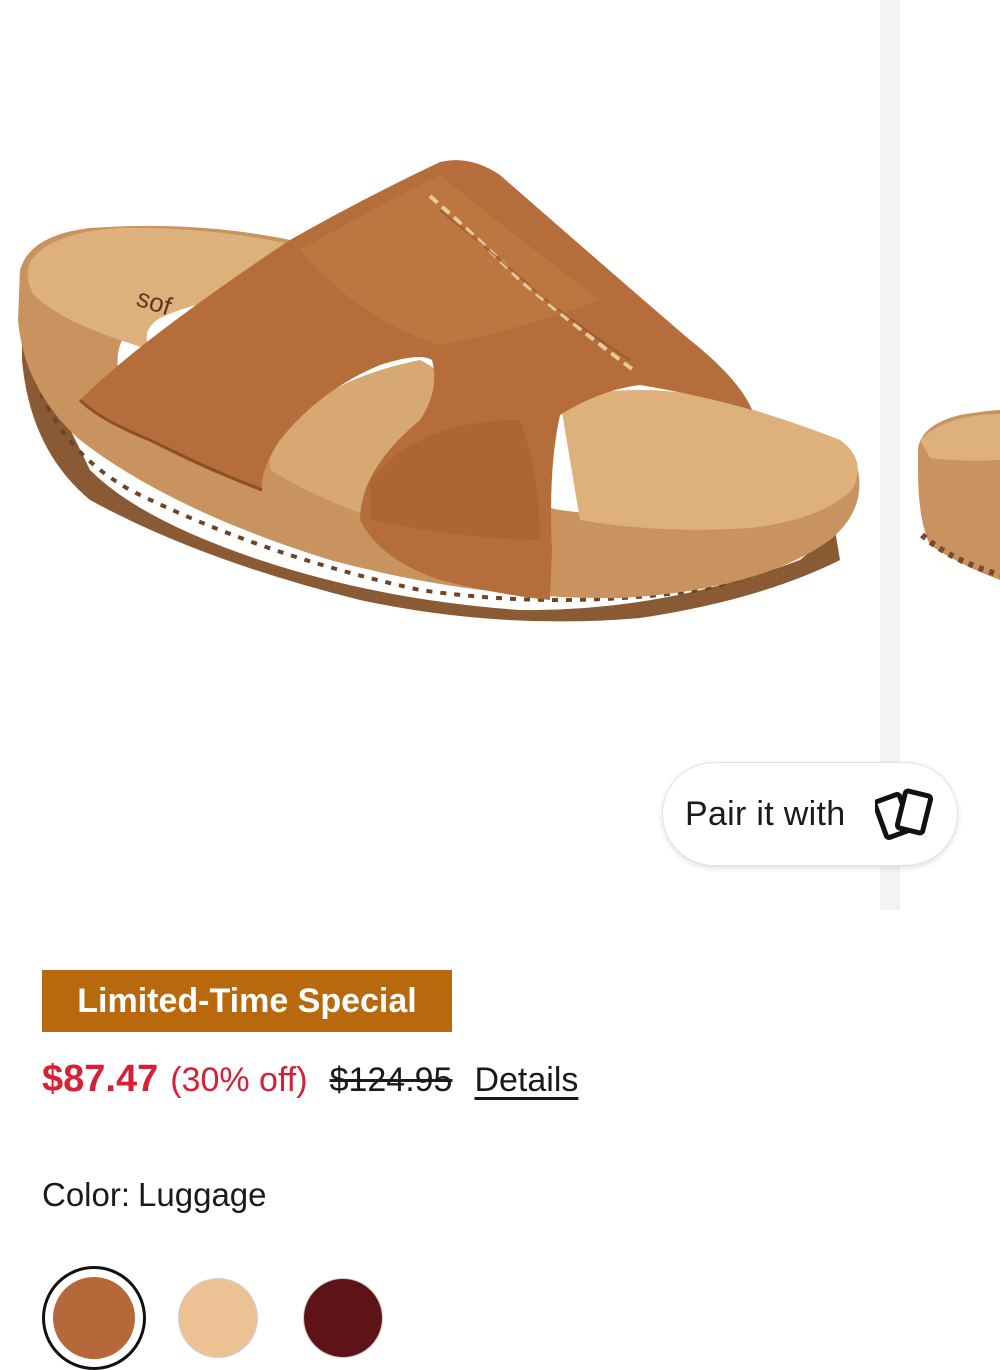 Image resolution: width=1000 pixels, height=1370 pixels. I want to click on original-price: $124.95, so click(391, 1080).